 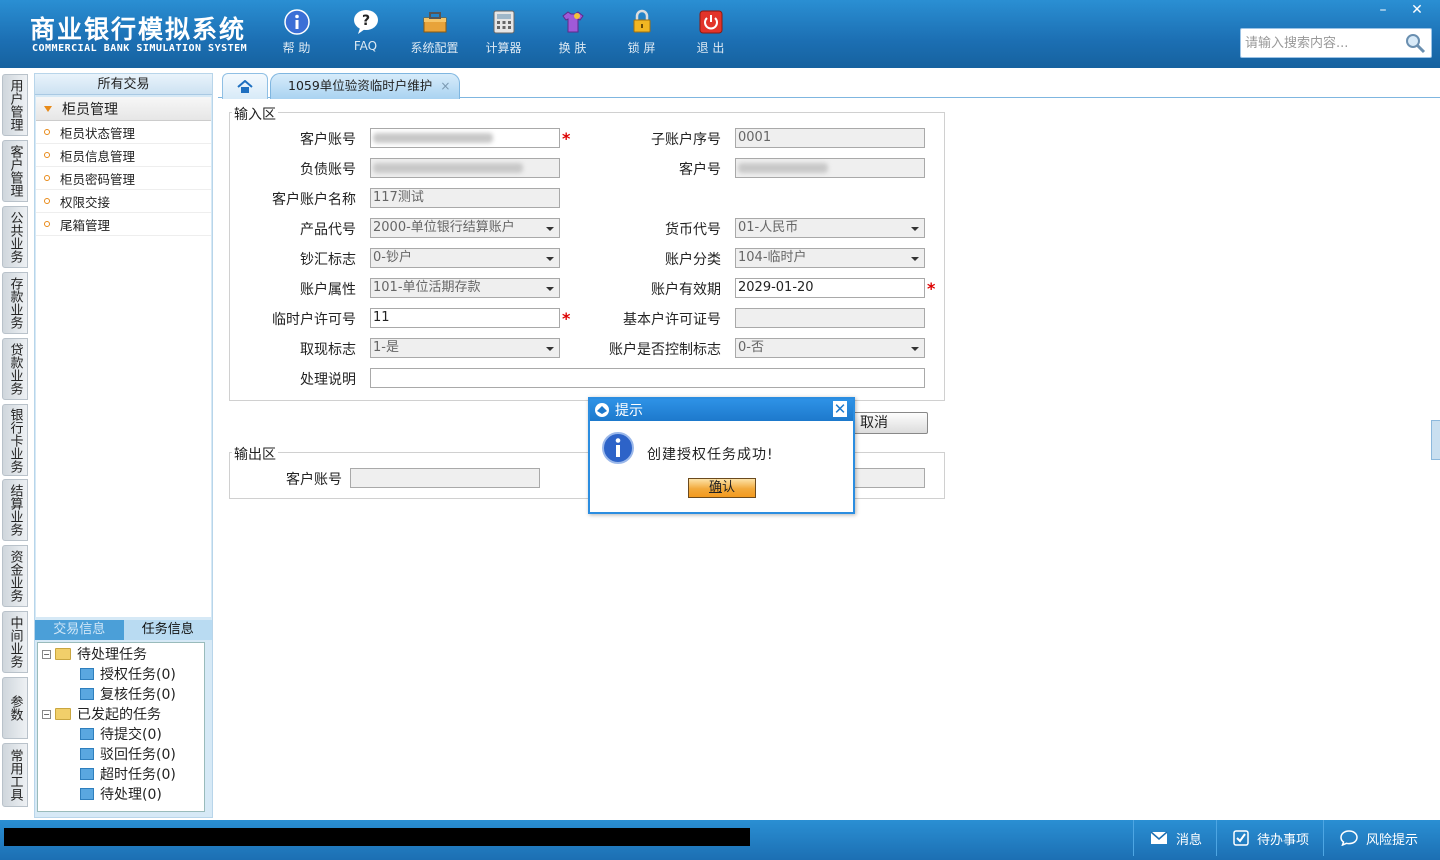 I want to click on vtab-fund-business: 资金业务, so click(x=15, y=576).